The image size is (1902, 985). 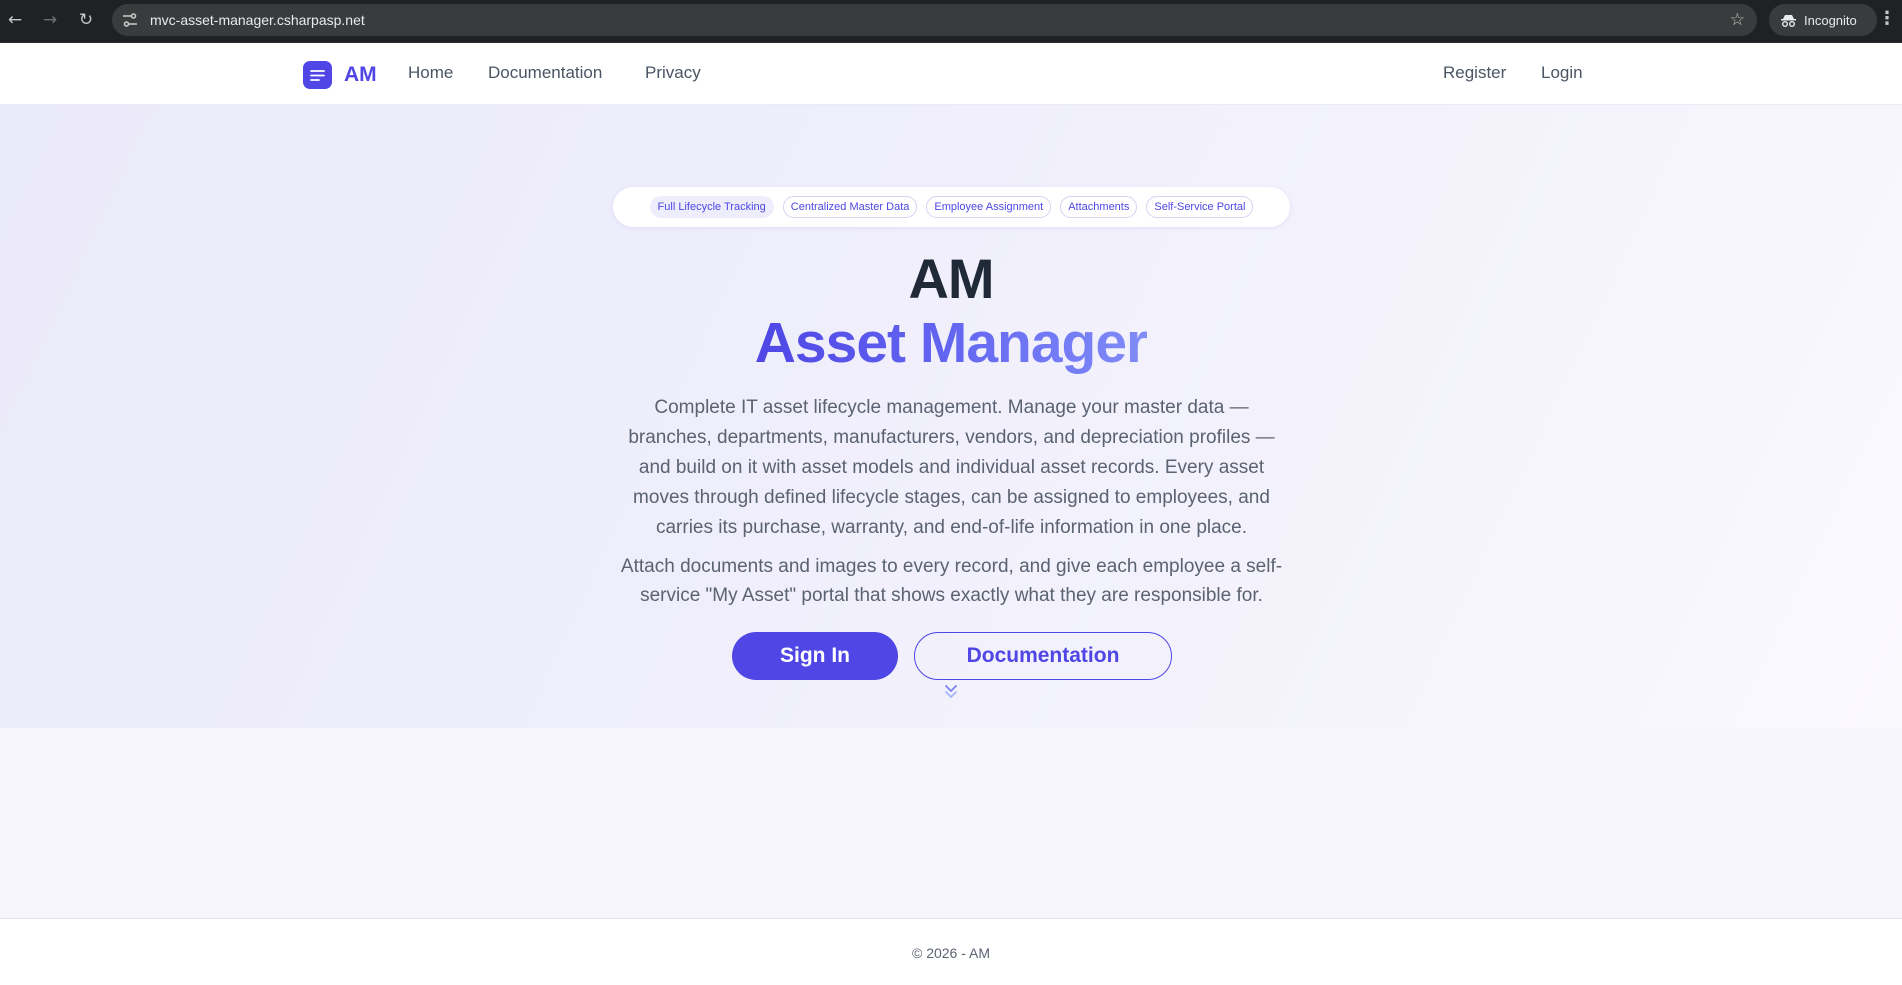 I want to click on nav-documentation: Documentation, so click(x=545, y=73).